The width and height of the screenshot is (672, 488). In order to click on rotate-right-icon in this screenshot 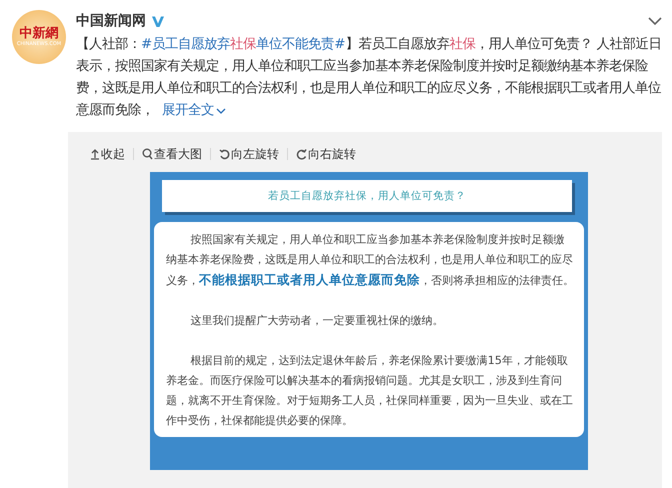, I will do `click(301, 154)`.